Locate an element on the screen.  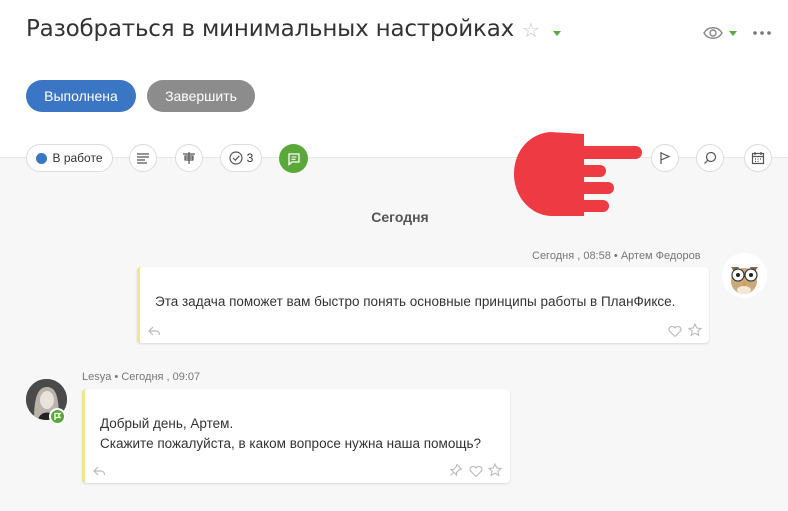
title-menu-caret-icon is located at coordinates (557, 33).